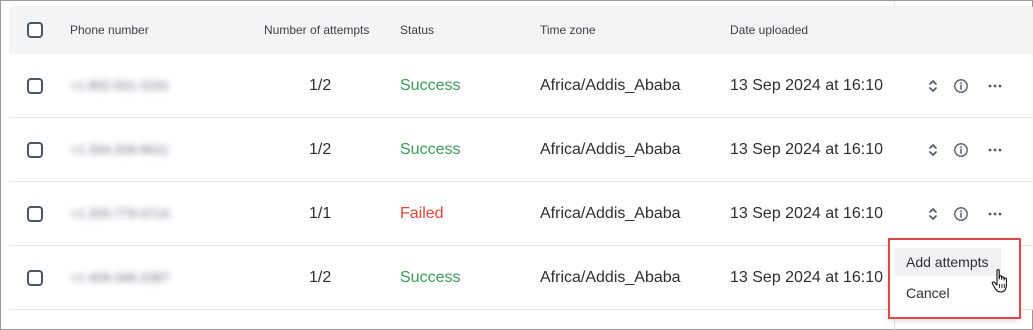  What do you see at coordinates (320, 213) in the screenshot?
I see `attempts-count: 1/1` at bounding box center [320, 213].